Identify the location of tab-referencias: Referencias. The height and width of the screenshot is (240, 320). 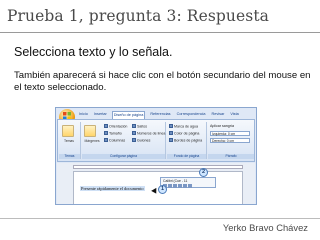
(160, 115).